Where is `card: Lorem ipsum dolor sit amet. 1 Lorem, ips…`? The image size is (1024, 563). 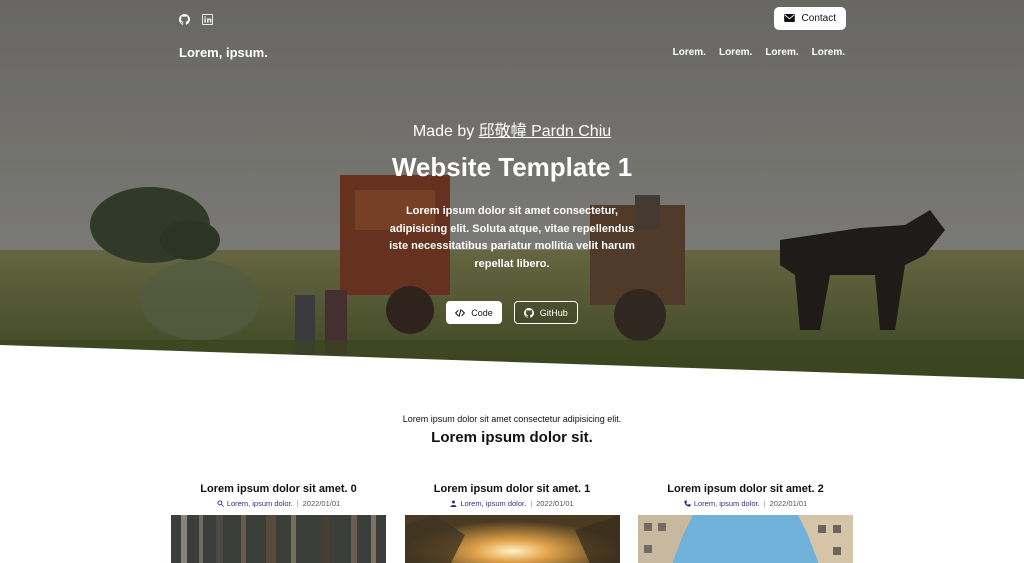 card: Lorem ipsum dolor sit amet. 1 Lorem, ips… is located at coordinates (512, 523).